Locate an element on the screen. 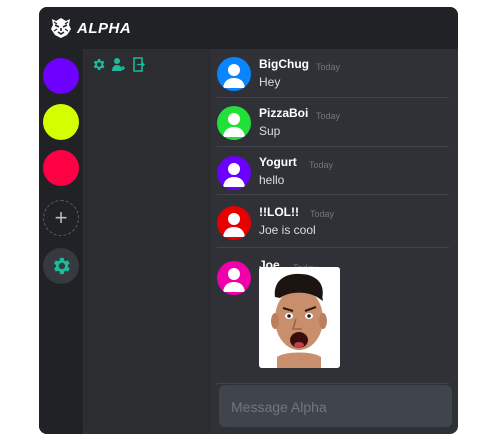  message-composer is located at coordinates (335, 406).